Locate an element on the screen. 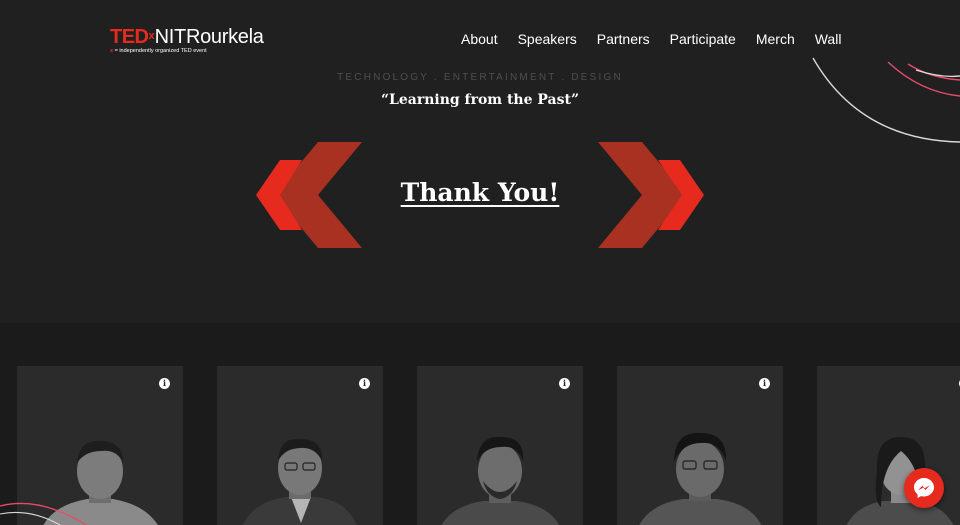 This screenshot has width=960, height=525. logo-ted: TED is located at coordinates (129, 37).